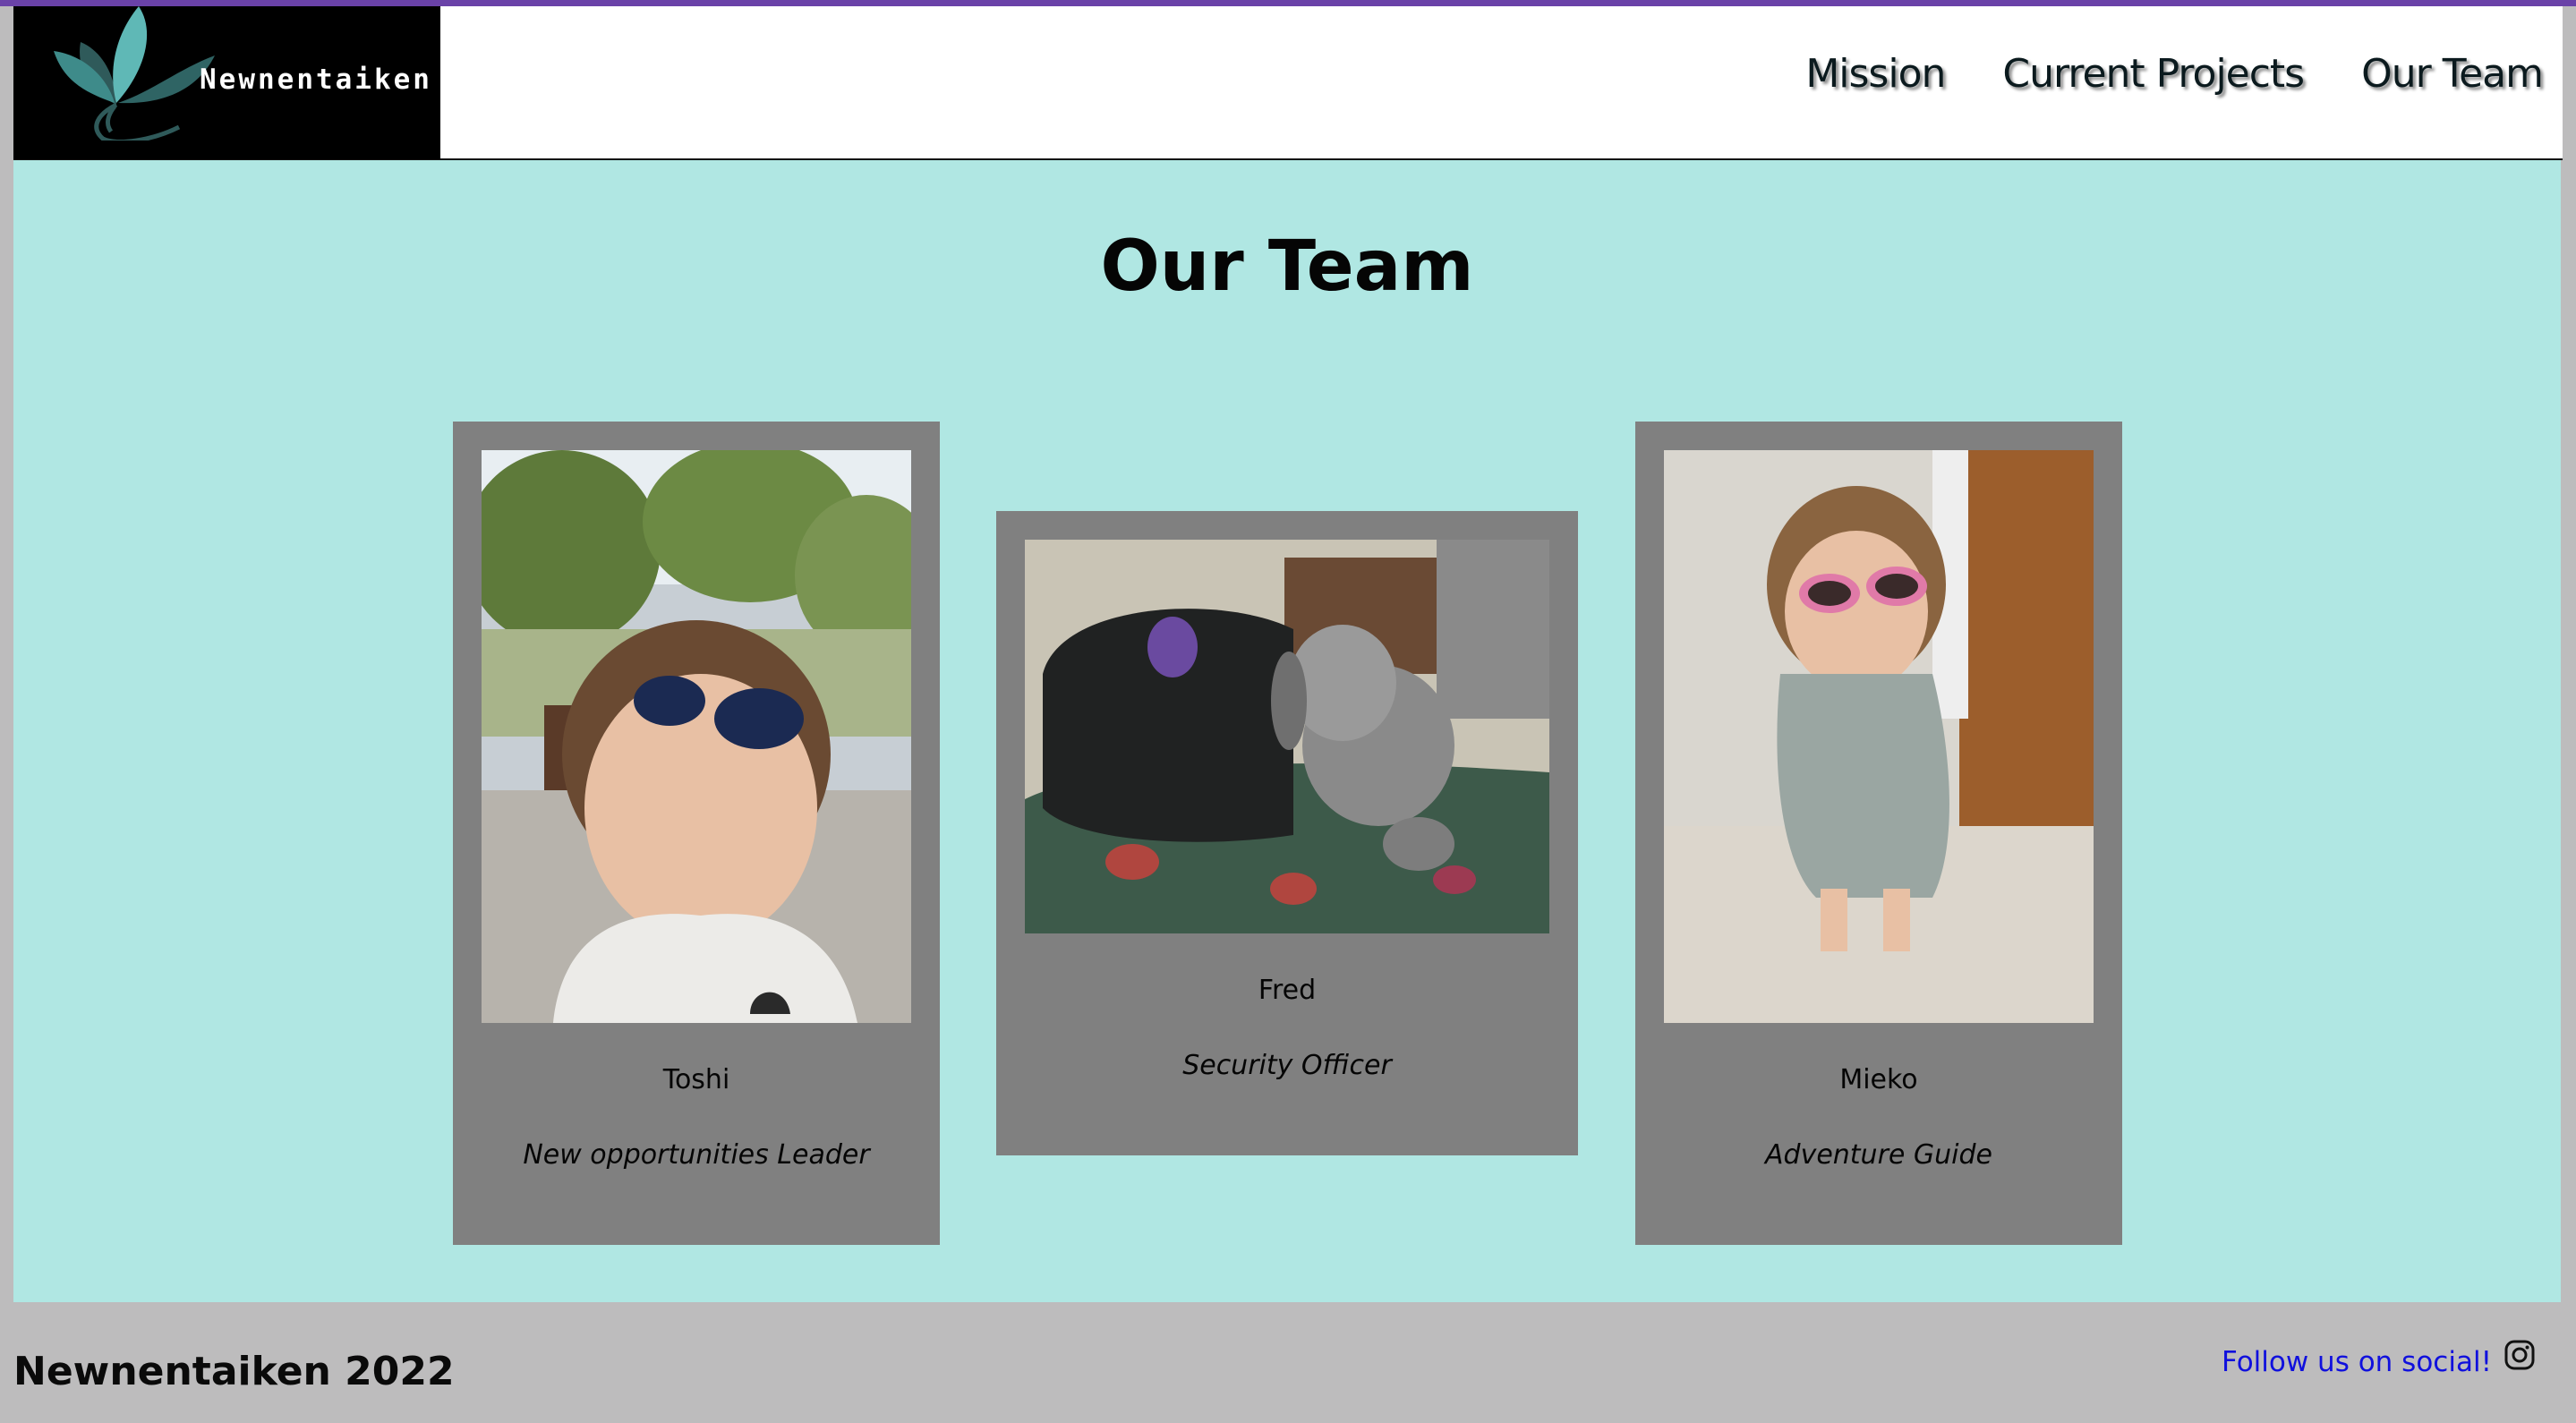 Image resolution: width=2576 pixels, height=1423 pixels. Describe the element at coordinates (1287, 736) in the screenshot. I see `team-photo-fred` at that location.